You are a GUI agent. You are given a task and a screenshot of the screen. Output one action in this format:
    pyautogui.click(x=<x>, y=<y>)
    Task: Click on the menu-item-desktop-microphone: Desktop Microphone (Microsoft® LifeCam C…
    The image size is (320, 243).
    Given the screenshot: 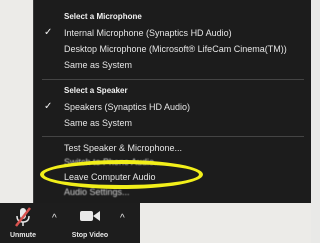 What is the action you would take?
    pyautogui.click(x=175, y=49)
    